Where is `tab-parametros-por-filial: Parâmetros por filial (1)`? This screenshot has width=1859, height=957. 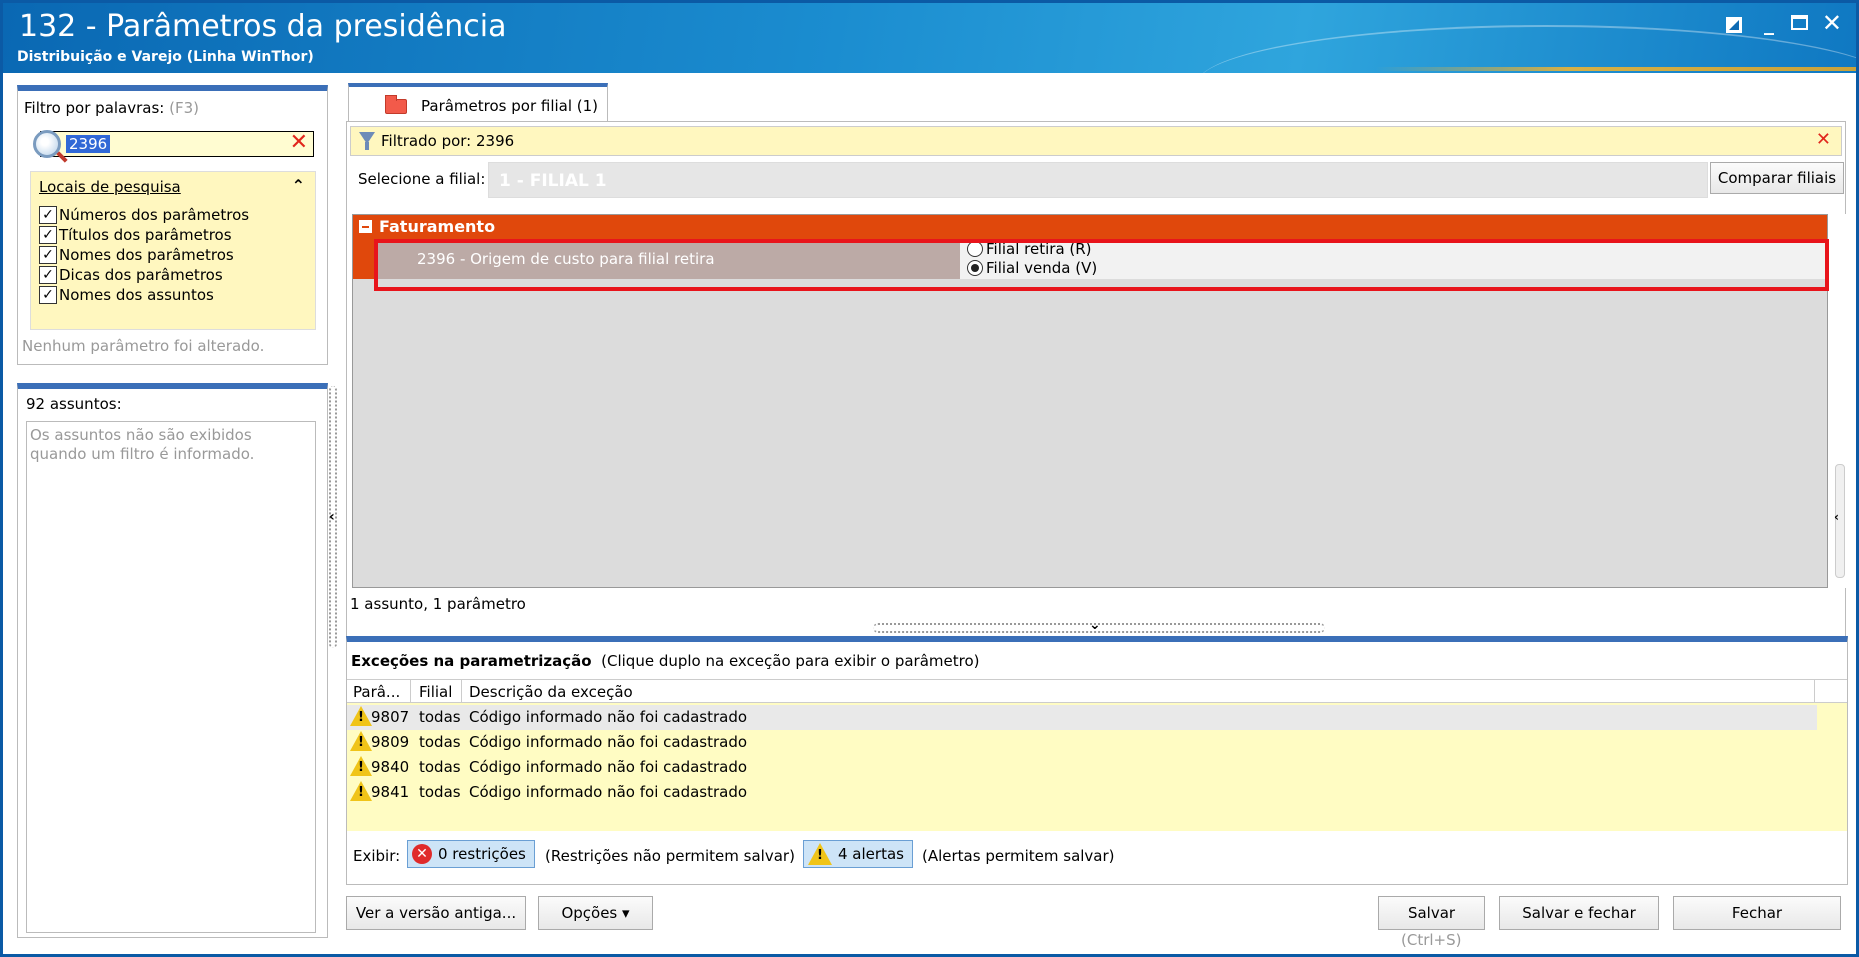
tab-parametros-por-filial: Parâmetros por filial (1) is located at coordinates (478, 102).